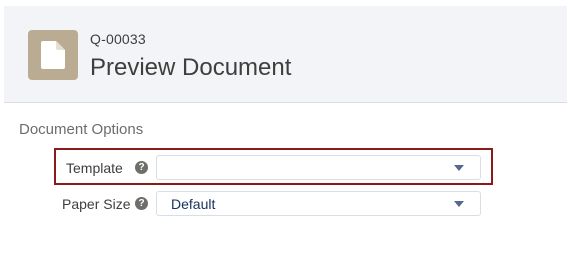  Describe the element at coordinates (191, 67) in the screenshot. I see `page-title: Preview Document` at that location.